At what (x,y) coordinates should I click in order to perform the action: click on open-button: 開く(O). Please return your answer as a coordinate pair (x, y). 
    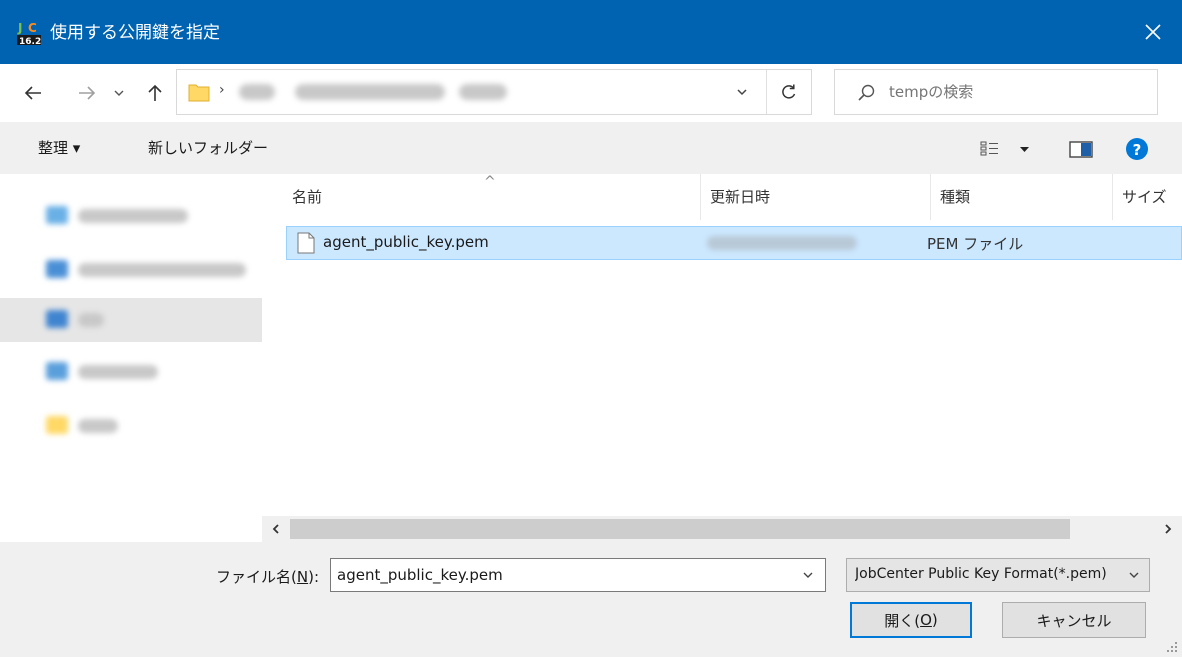
    Looking at the image, I should click on (911, 620).